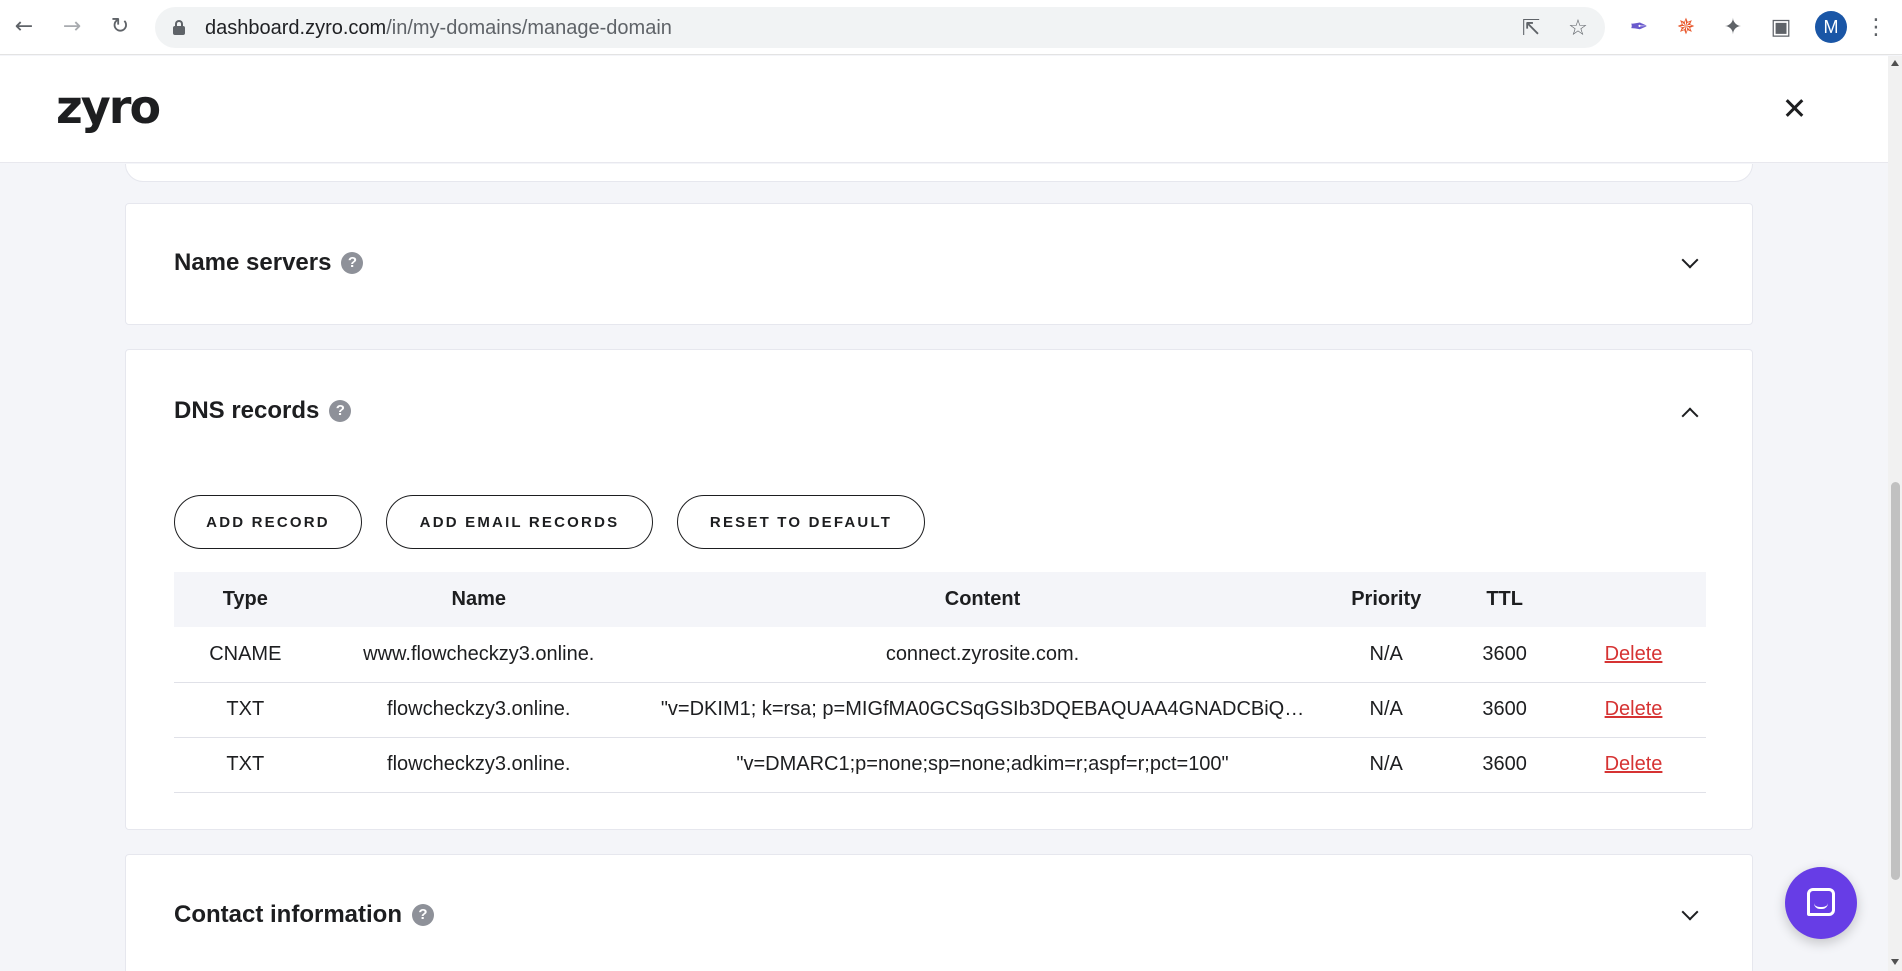 The image size is (1902, 971). I want to click on page-scrollbar, so click(1895, 513).